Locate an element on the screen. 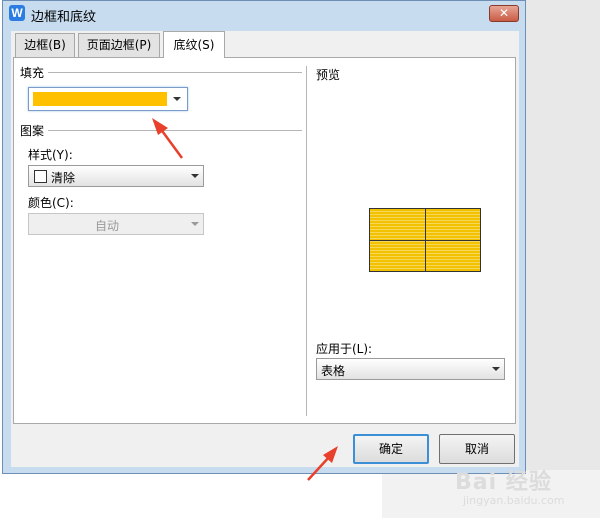 This screenshot has height=518, width=600. fill-section-label: 填充 is located at coordinates (32, 73).